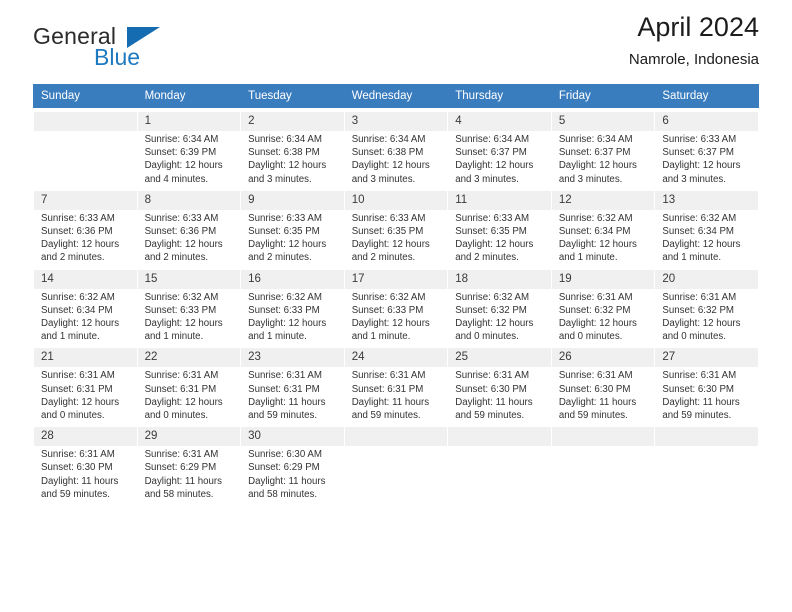  Describe the element at coordinates (499, 358) in the screenshot. I see `day-number: 25` at that location.